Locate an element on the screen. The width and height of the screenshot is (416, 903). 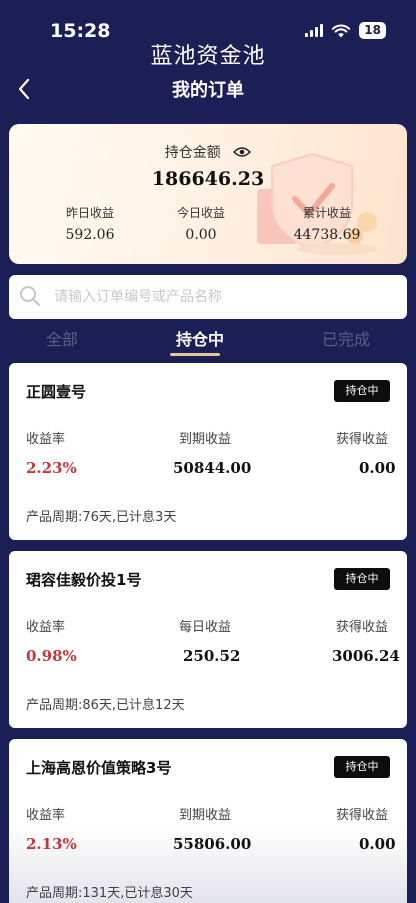
product-period: 产品周期:131天,已计息30天 is located at coordinates (109, 893).